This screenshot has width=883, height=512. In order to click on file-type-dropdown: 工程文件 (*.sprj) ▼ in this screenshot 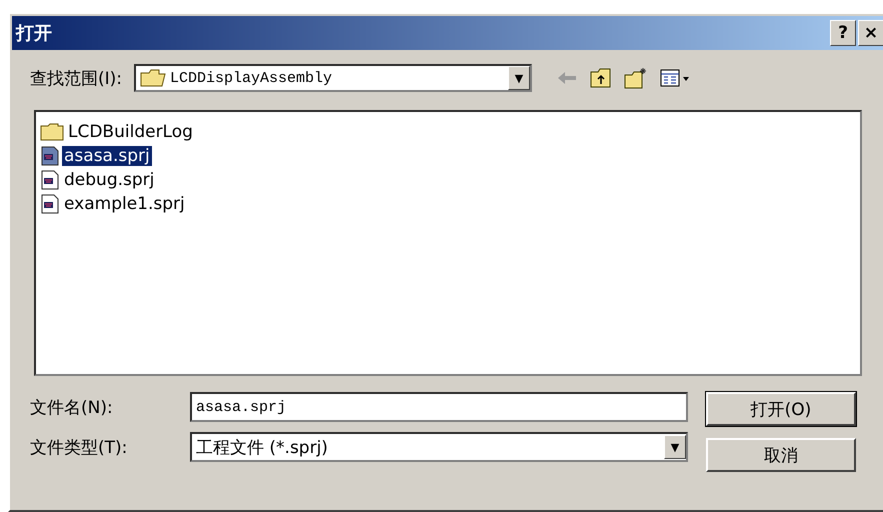, I will do `click(439, 447)`.